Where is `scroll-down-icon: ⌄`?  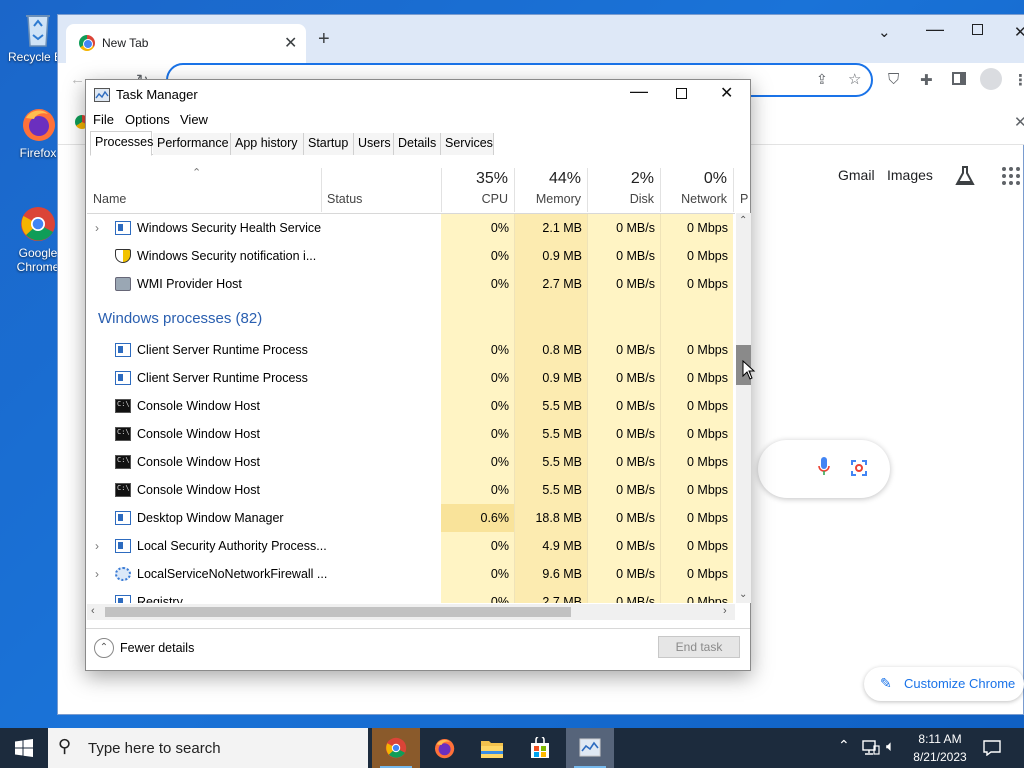 scroll-down-icon: ⌄ is located at coordinates (743, 594).